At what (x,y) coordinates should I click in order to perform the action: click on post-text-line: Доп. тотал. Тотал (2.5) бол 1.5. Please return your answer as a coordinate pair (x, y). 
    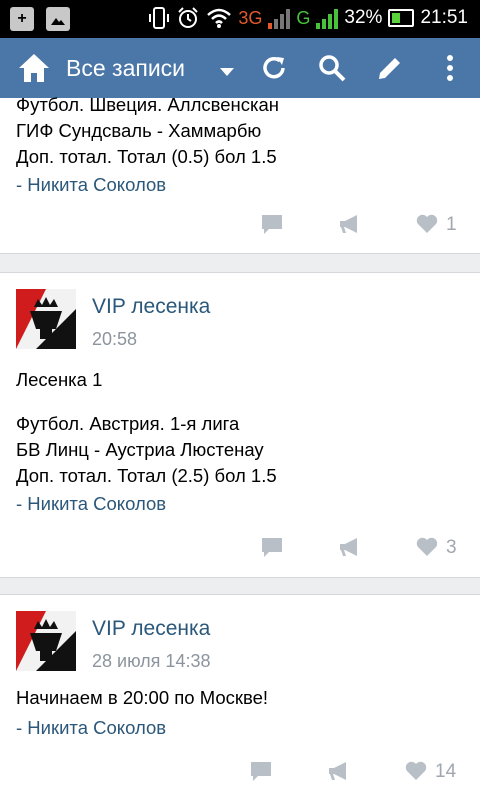
    Looking at the image, I should click on (146, 475).